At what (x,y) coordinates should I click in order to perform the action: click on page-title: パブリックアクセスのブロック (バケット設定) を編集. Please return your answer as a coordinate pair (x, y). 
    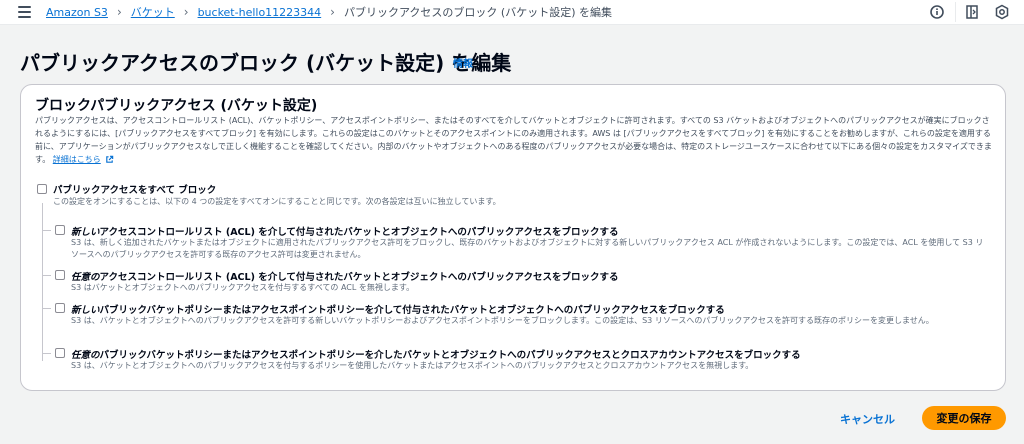
    Looking at the image, I should click on (266, 63).